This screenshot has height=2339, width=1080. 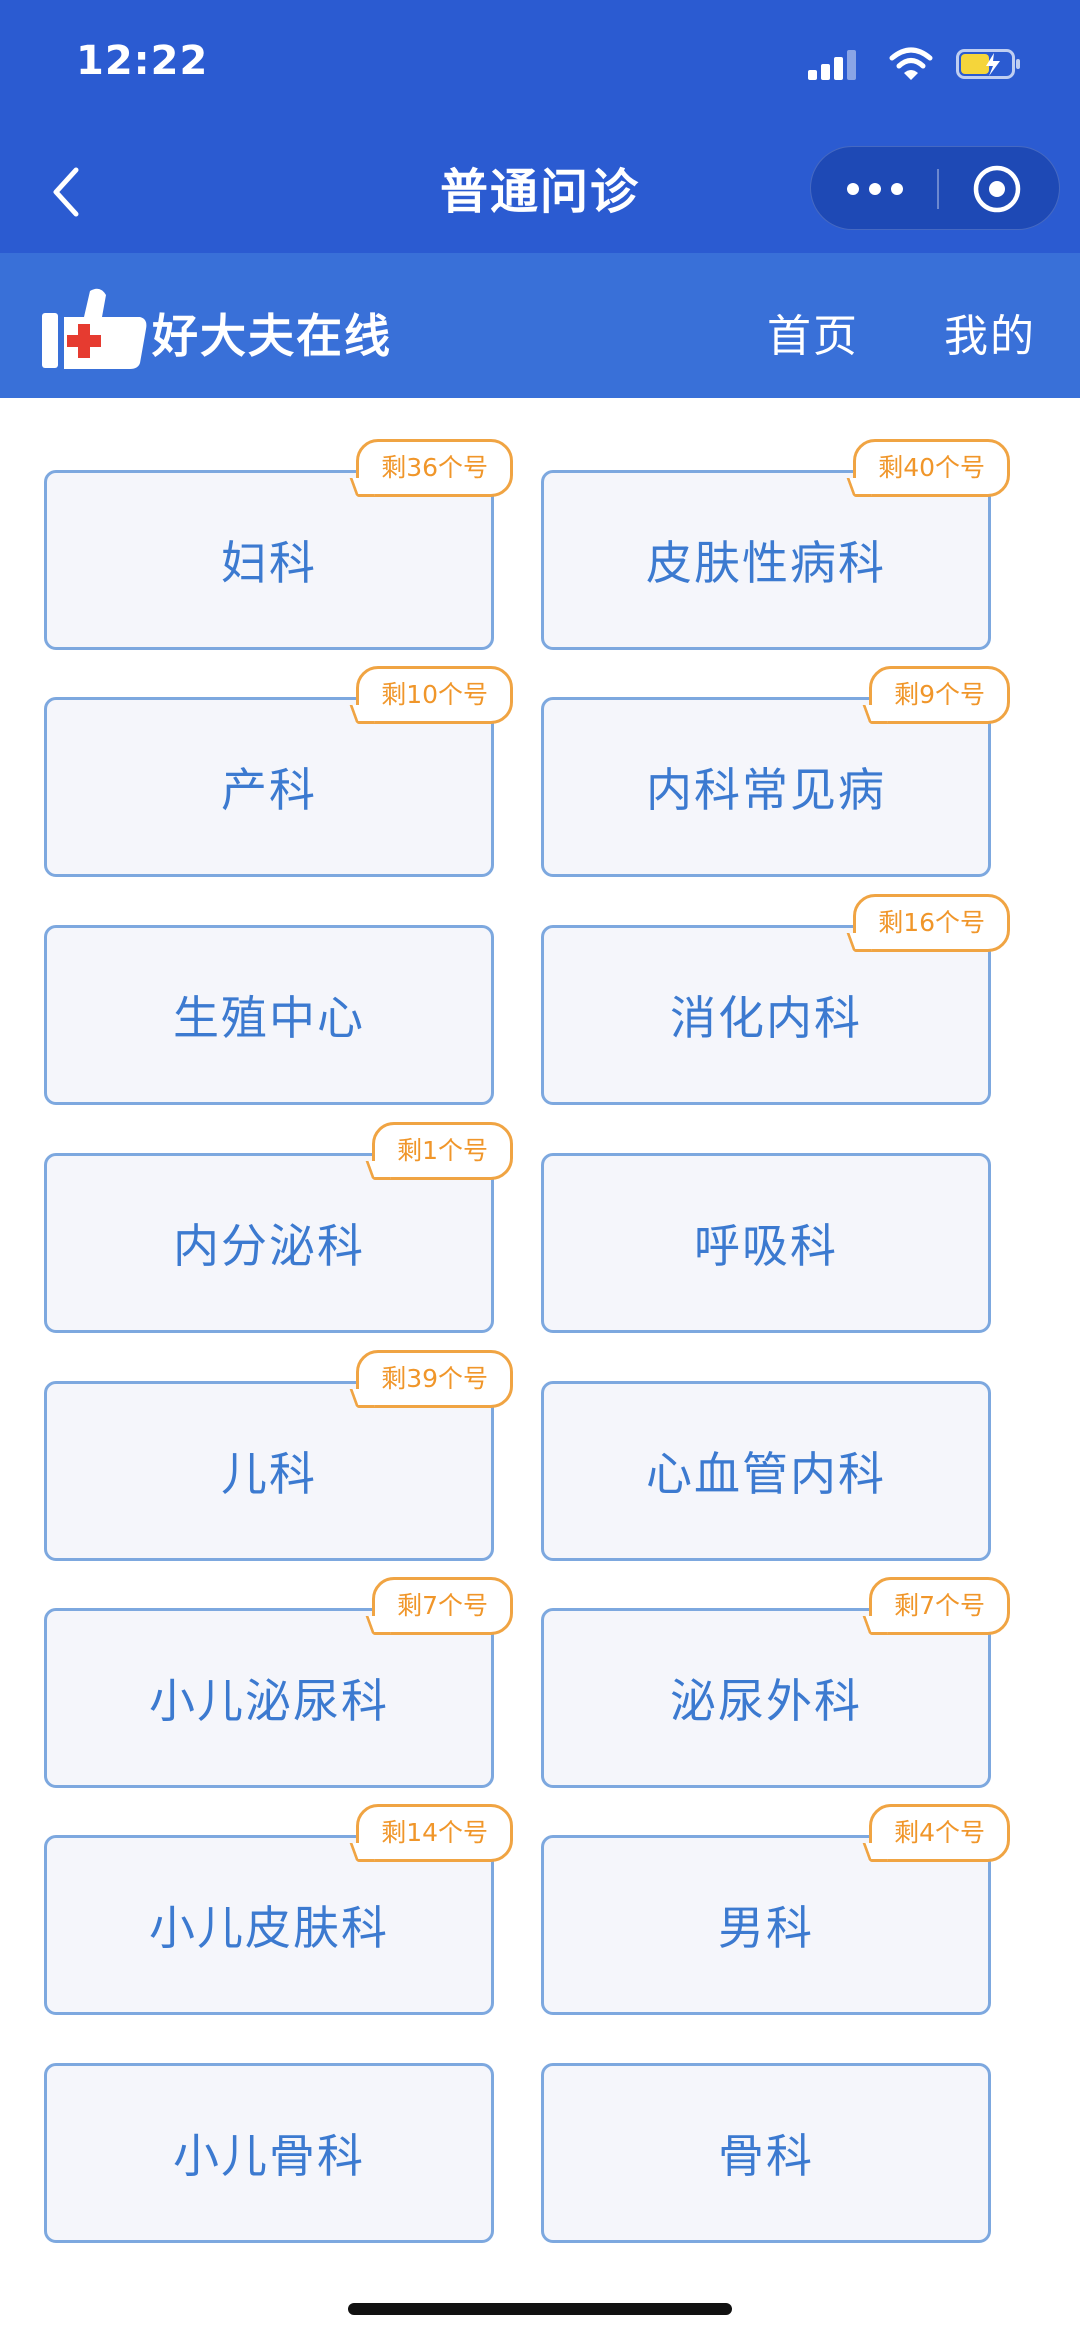 What do you see at coordinates (939, 695) in the screenshot?
I see `remaining-slots-badge: 剩9个号` at bounding box center [939, 695].